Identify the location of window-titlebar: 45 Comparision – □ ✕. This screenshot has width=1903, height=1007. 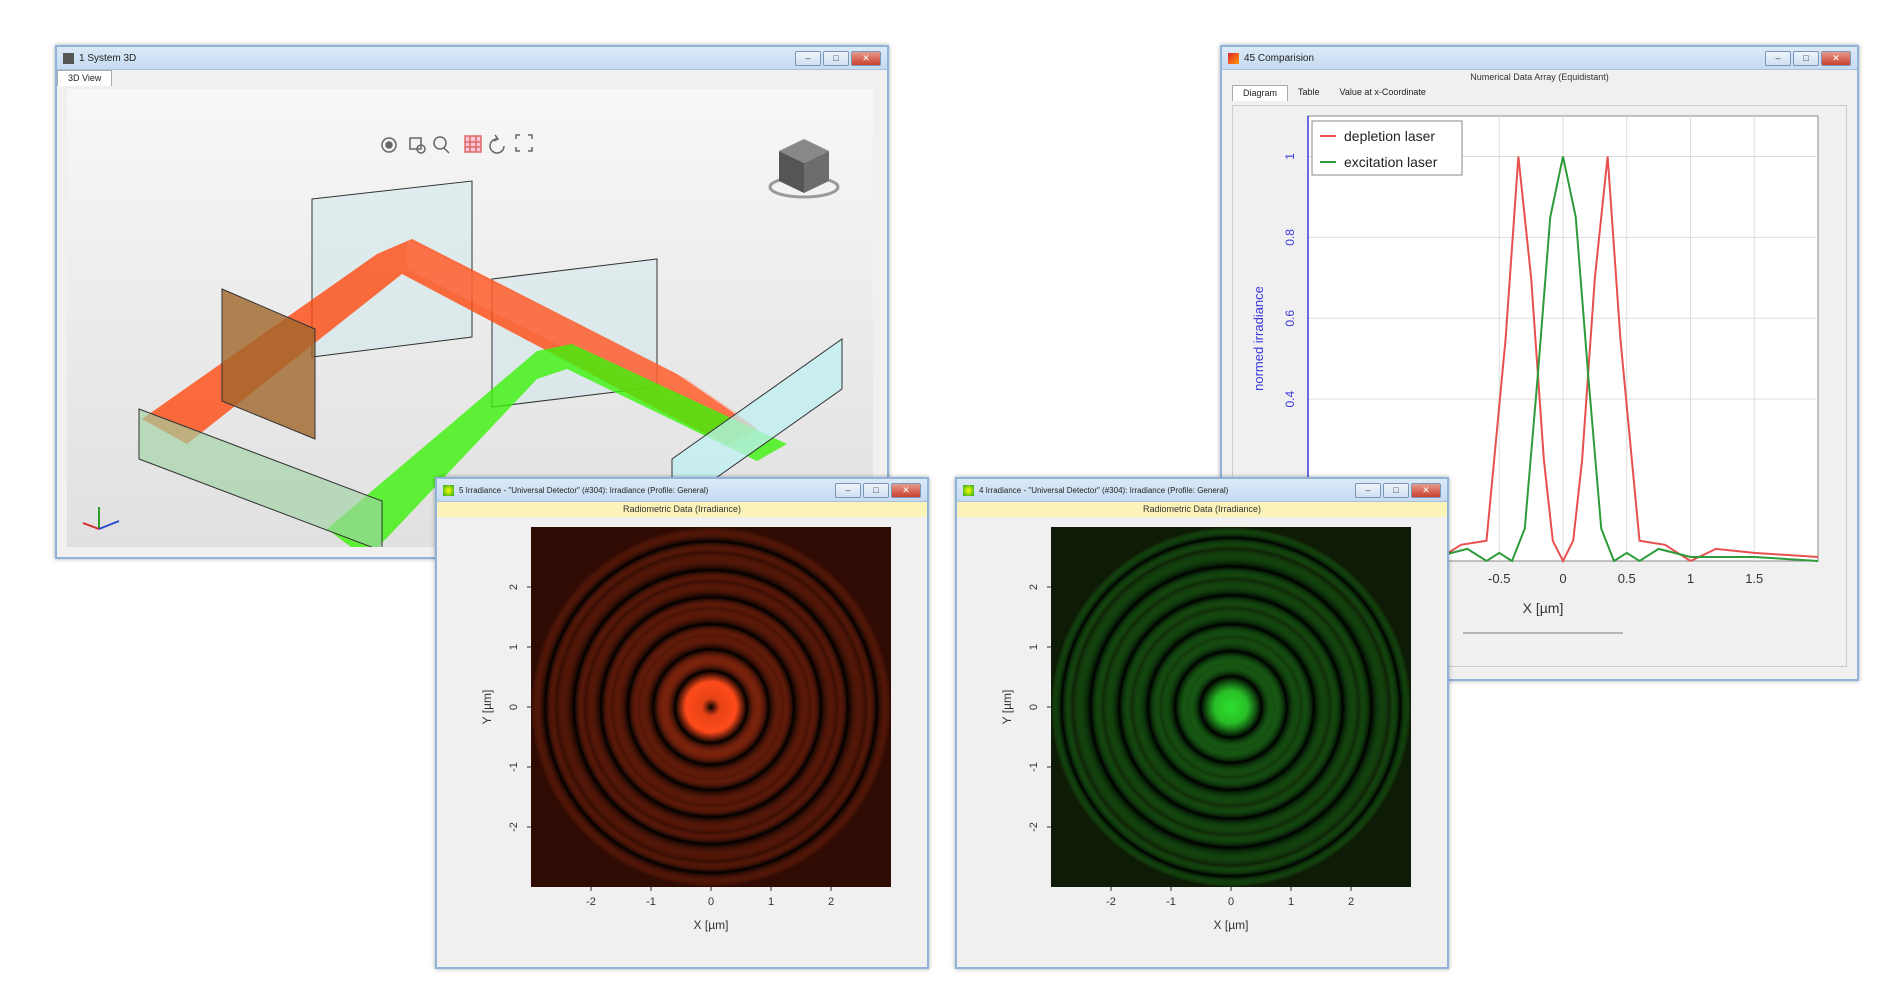
(1539, 58).